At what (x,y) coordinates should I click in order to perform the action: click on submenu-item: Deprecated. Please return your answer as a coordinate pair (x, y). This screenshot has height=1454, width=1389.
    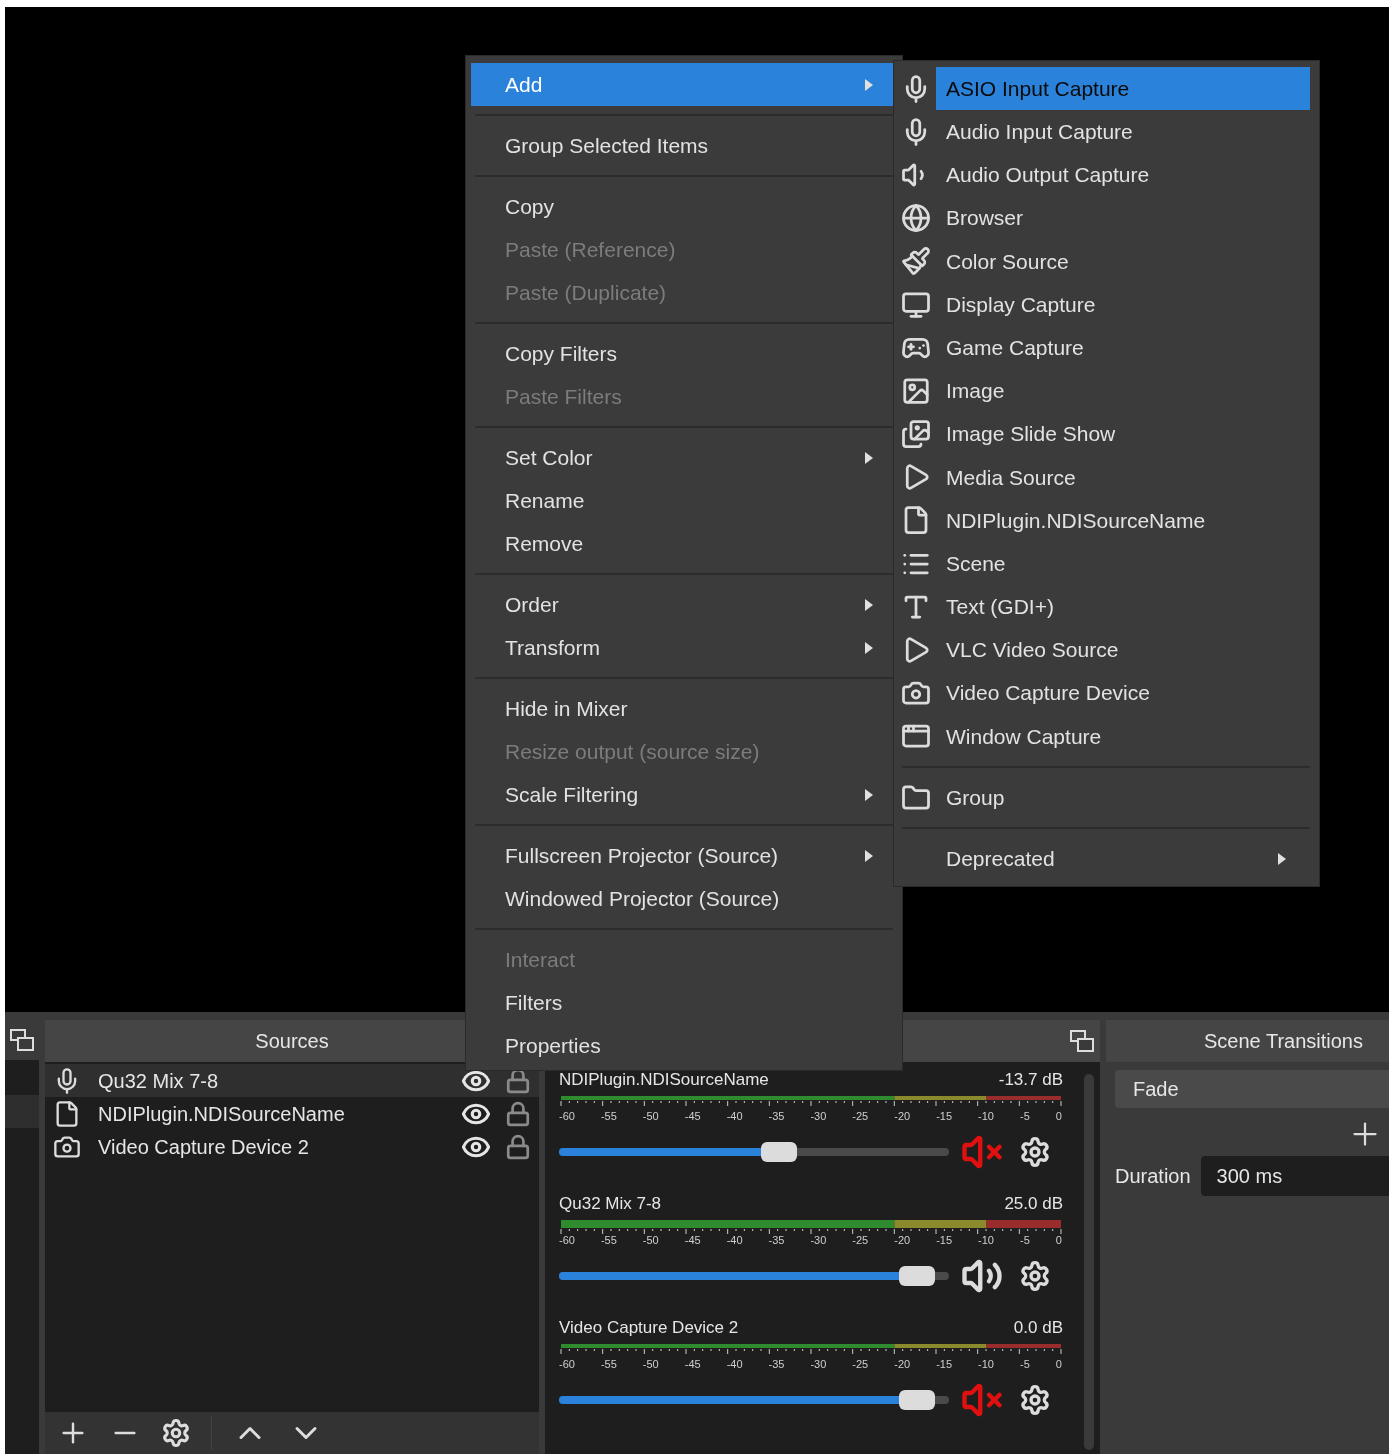
    Looking at the image, I should click on (1123, 859).